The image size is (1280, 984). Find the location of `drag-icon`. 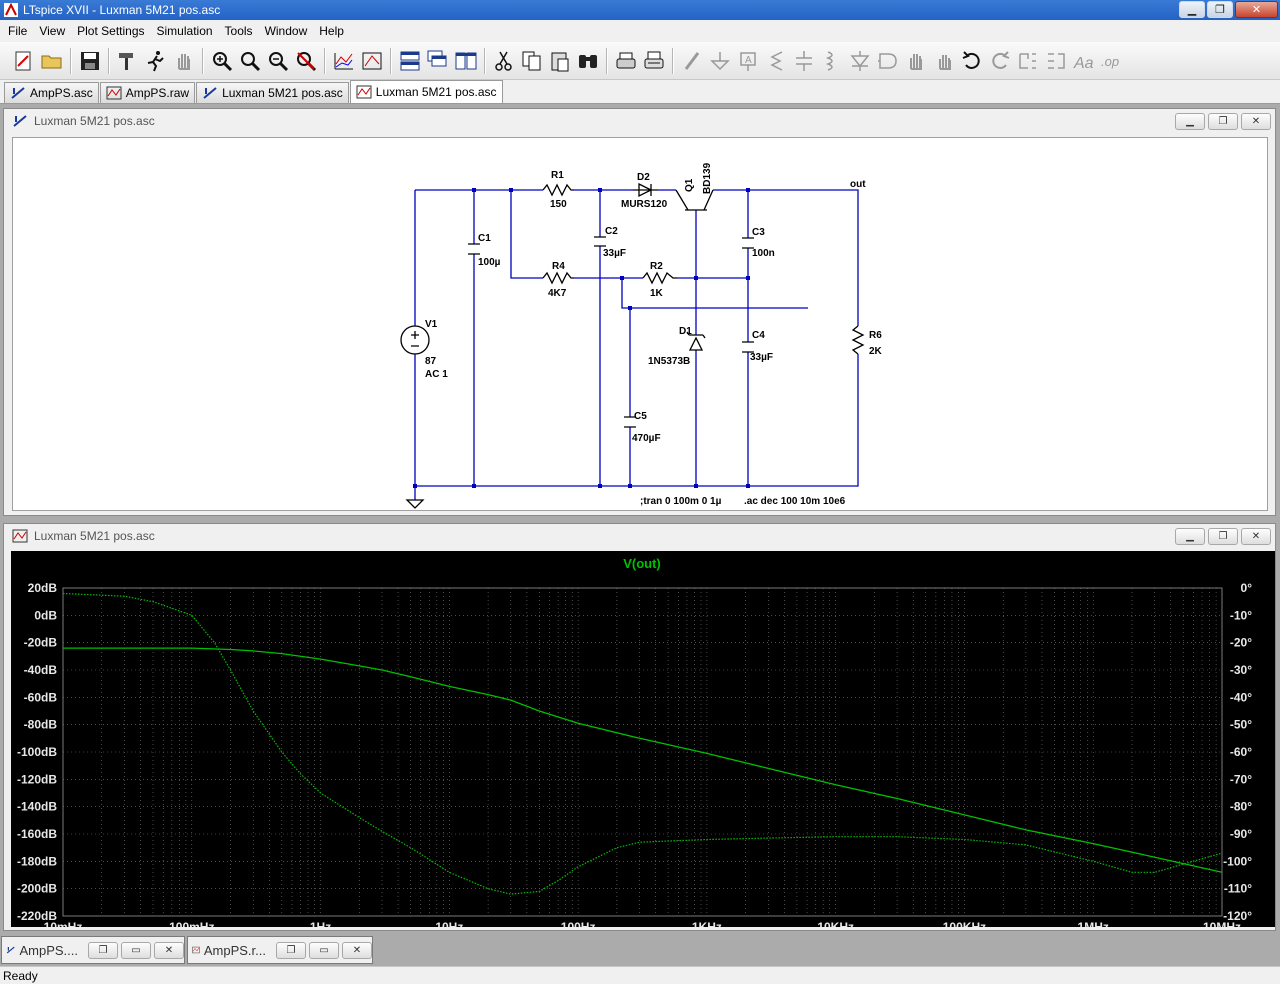

drag-icon is located at coordinates (944, 61).